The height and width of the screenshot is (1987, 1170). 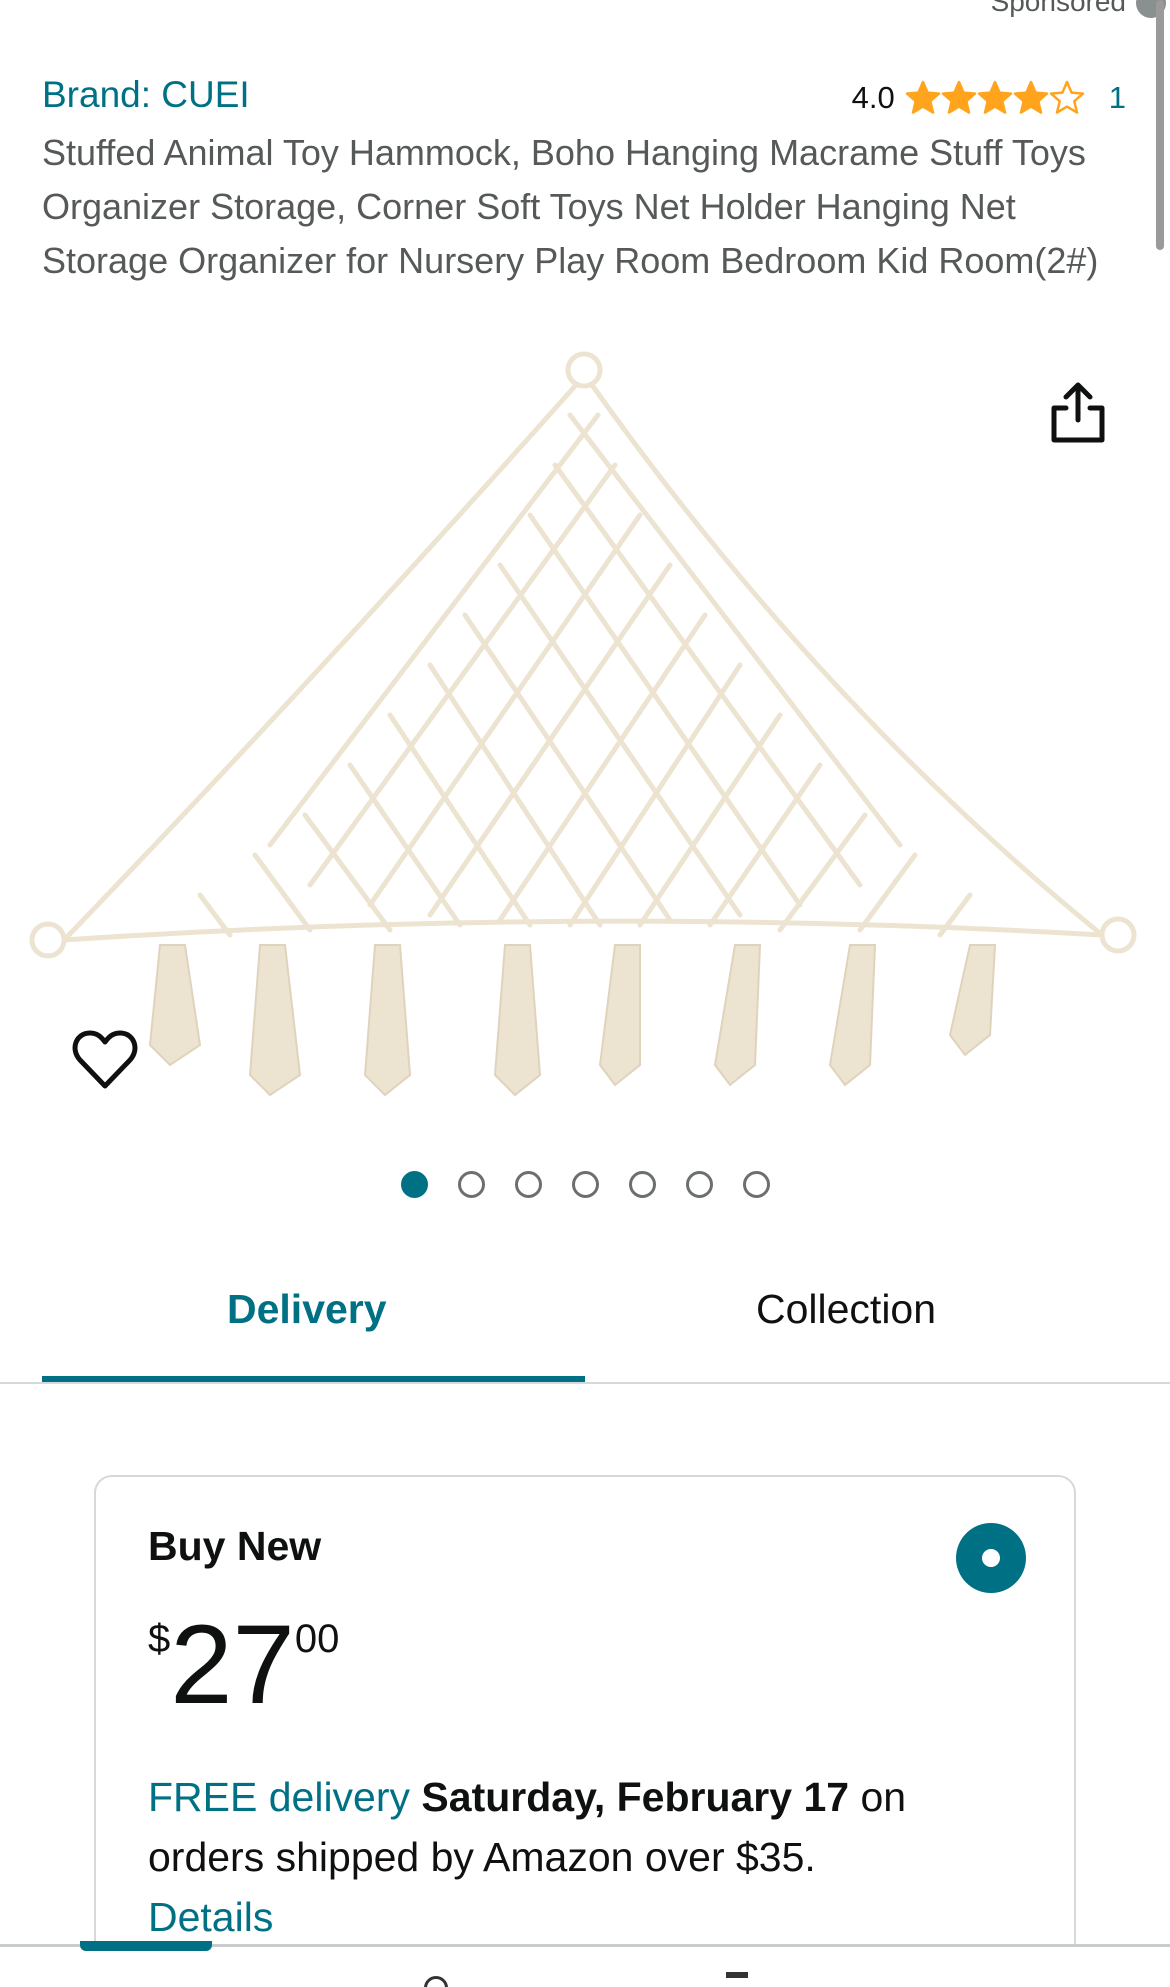 I want to click on price: $ 27 00, so click(x=243, y=1665).